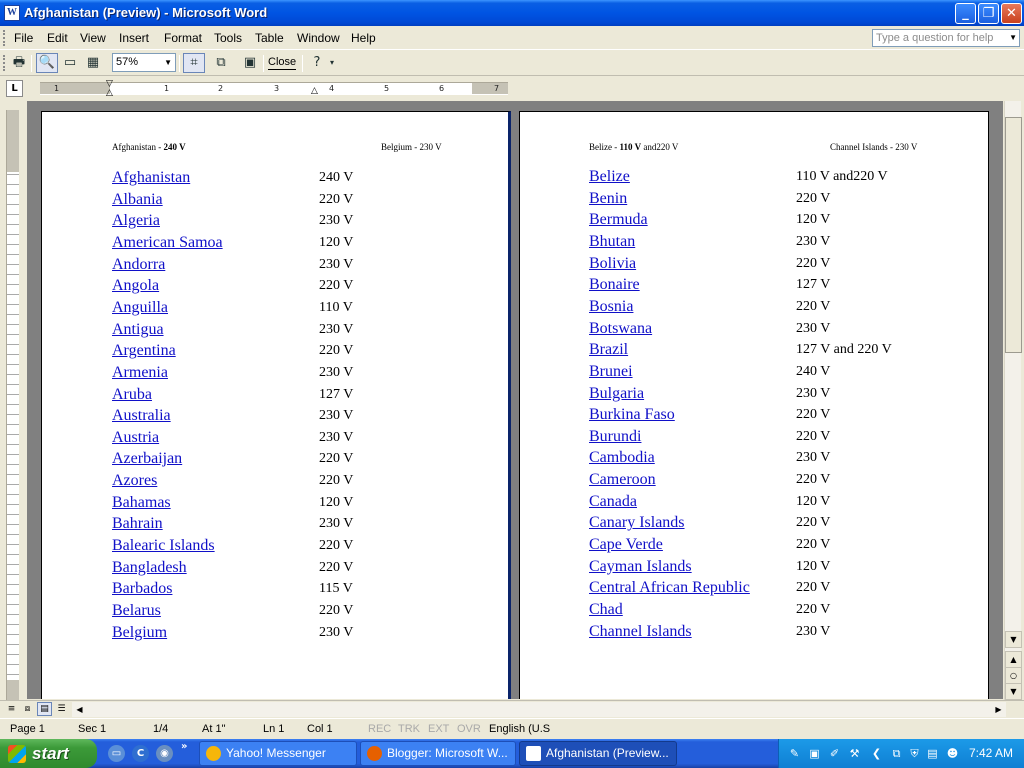 The height and width of the screenshot is (768, 1024). What do you see at coordinates (57, 38) in the screenshot?
I see `menu-edit: Edit` at bounding box center [57, 38].